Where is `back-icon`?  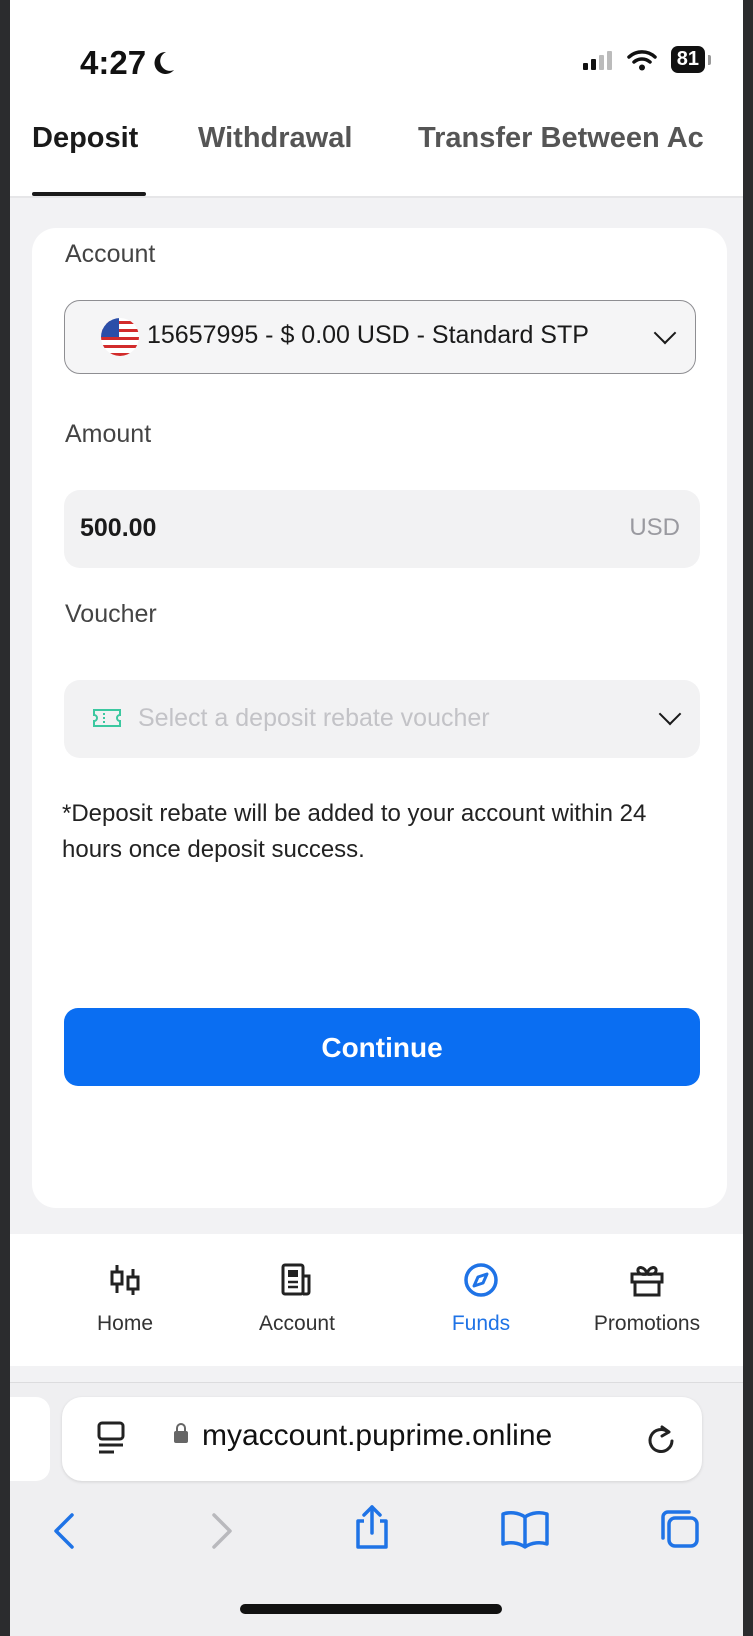 back-icon is located at coordinates (65, 1531).